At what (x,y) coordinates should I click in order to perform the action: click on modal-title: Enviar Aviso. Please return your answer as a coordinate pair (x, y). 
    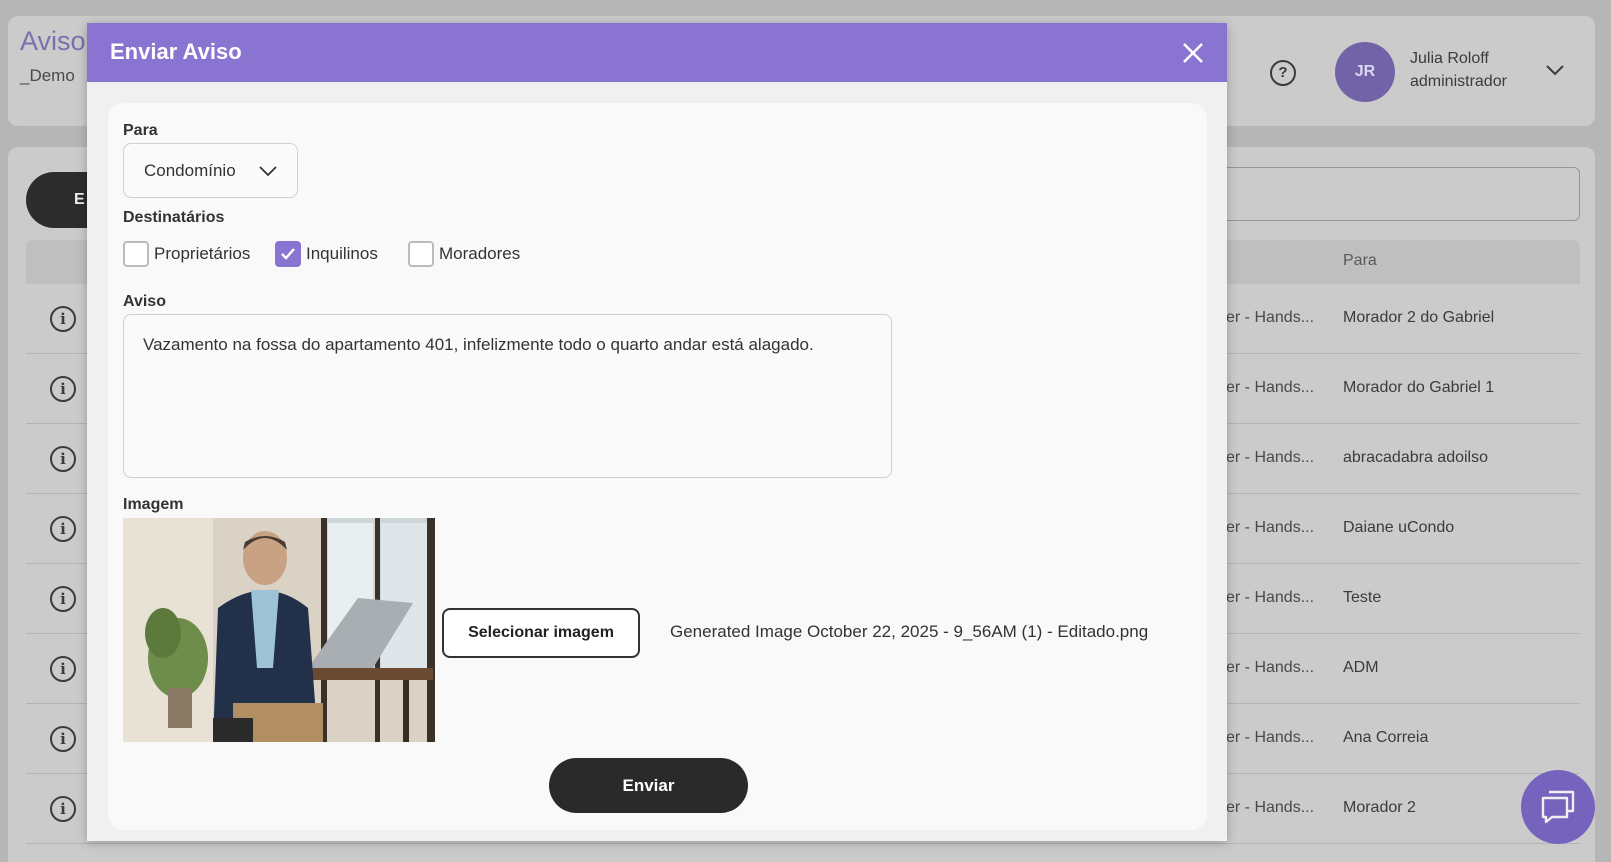
    Looking at the image, I should click on (176, 51).